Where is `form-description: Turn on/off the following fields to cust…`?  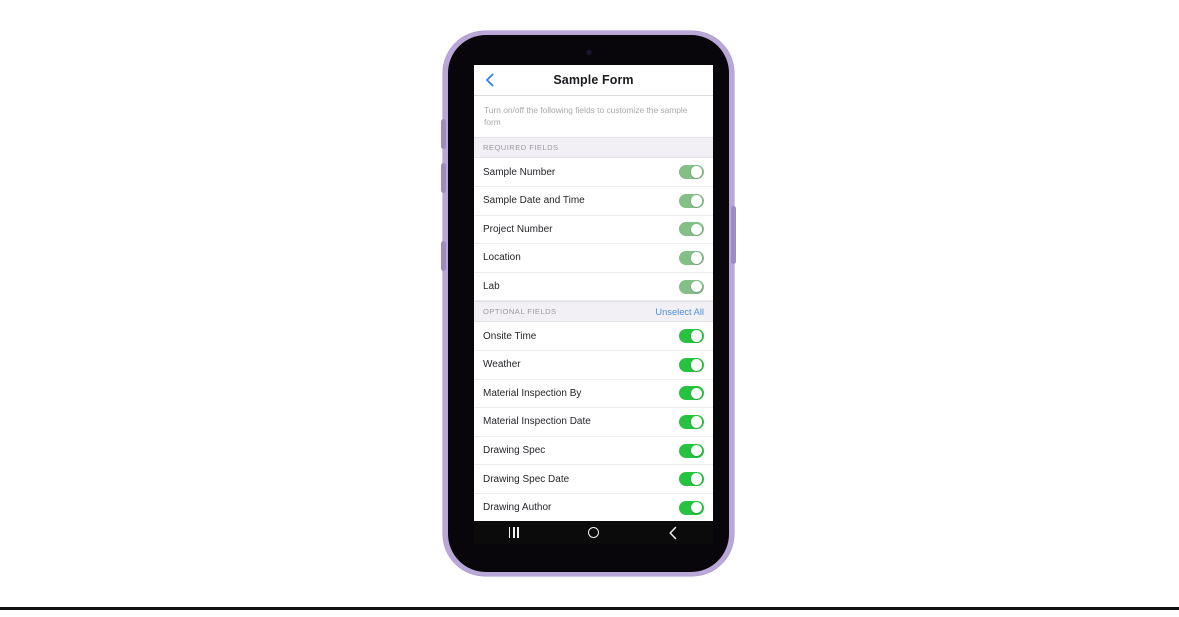 form-description: Turn on/off the following fields to cust… is located at coordinates (593, 117).